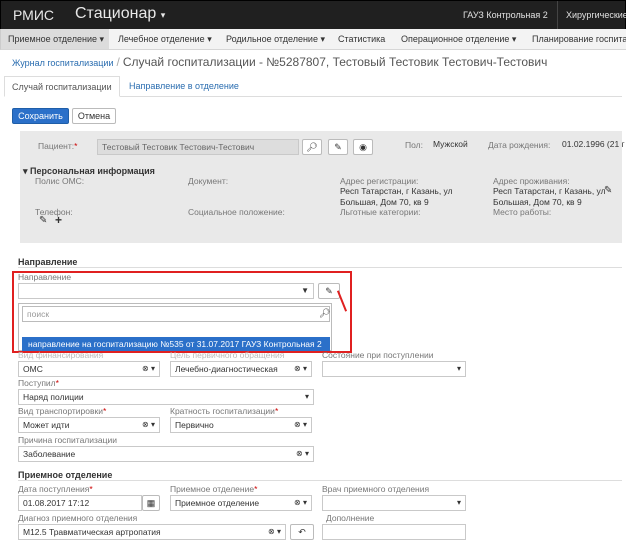 The image size is (626, 550). I want to click on work-label: Место работы:, so click(522, 212).